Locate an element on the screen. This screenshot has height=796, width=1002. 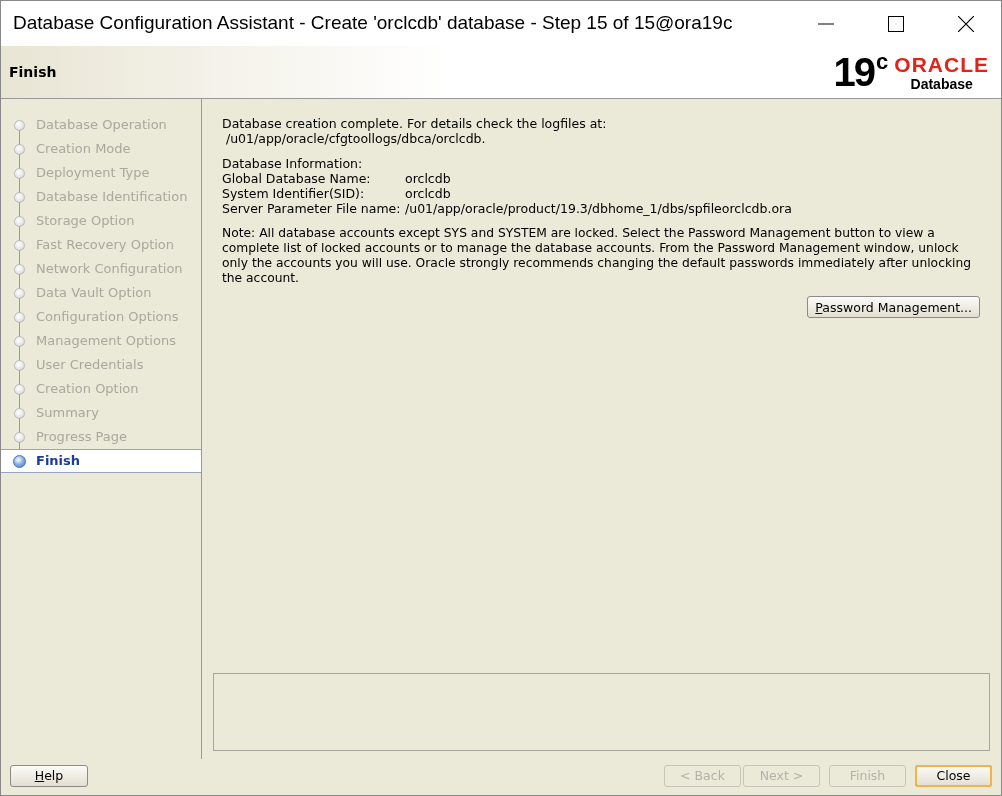
step-item: Creation Mode is located at coordinates (101, 149).